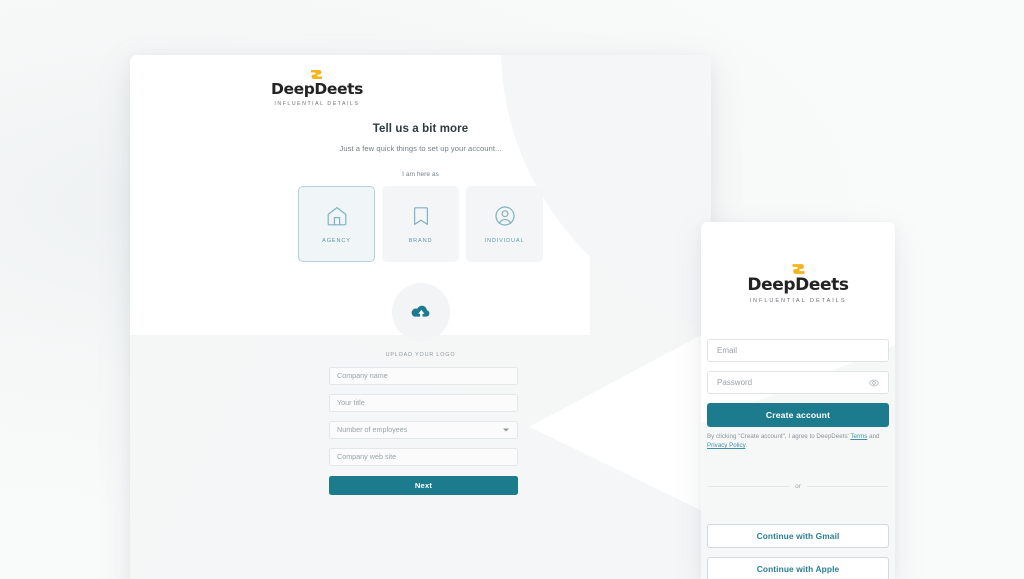 Image resolution: width=1024 pixels, height=579 pixels. What do you see at coordinates (874, 382) in the screenshot?
I see `eye-icon` at bounding box center [874, 382].